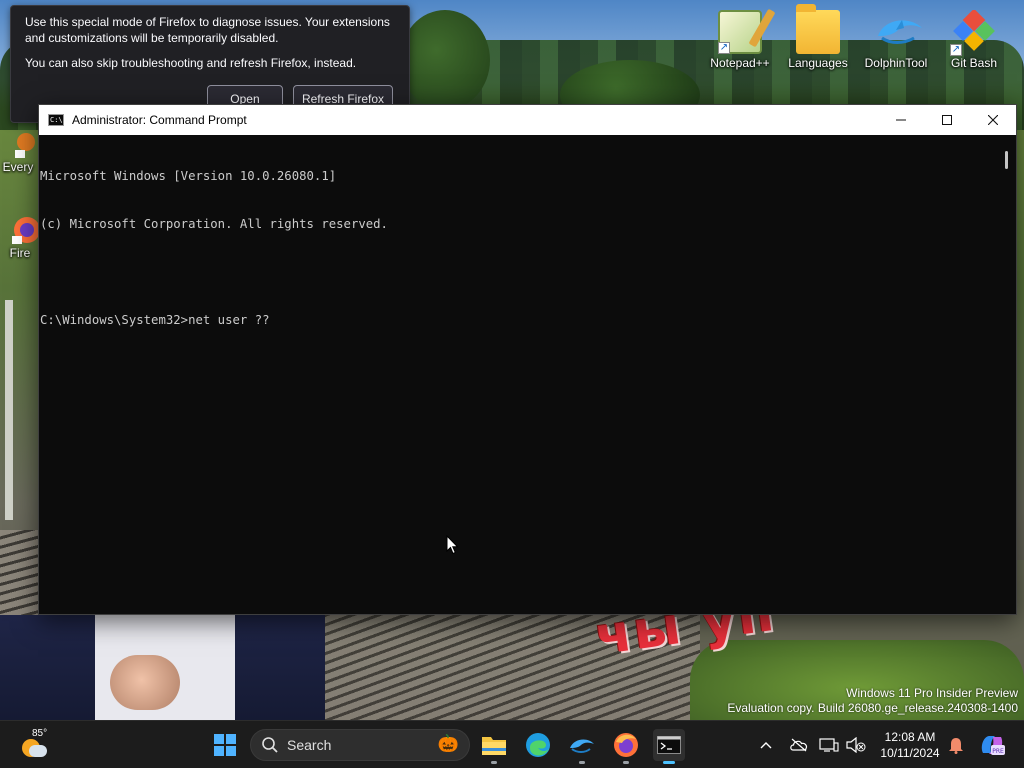 The width and height of the screenshot is (1024, 768). I want to click on network-icon, so click(829, 745).